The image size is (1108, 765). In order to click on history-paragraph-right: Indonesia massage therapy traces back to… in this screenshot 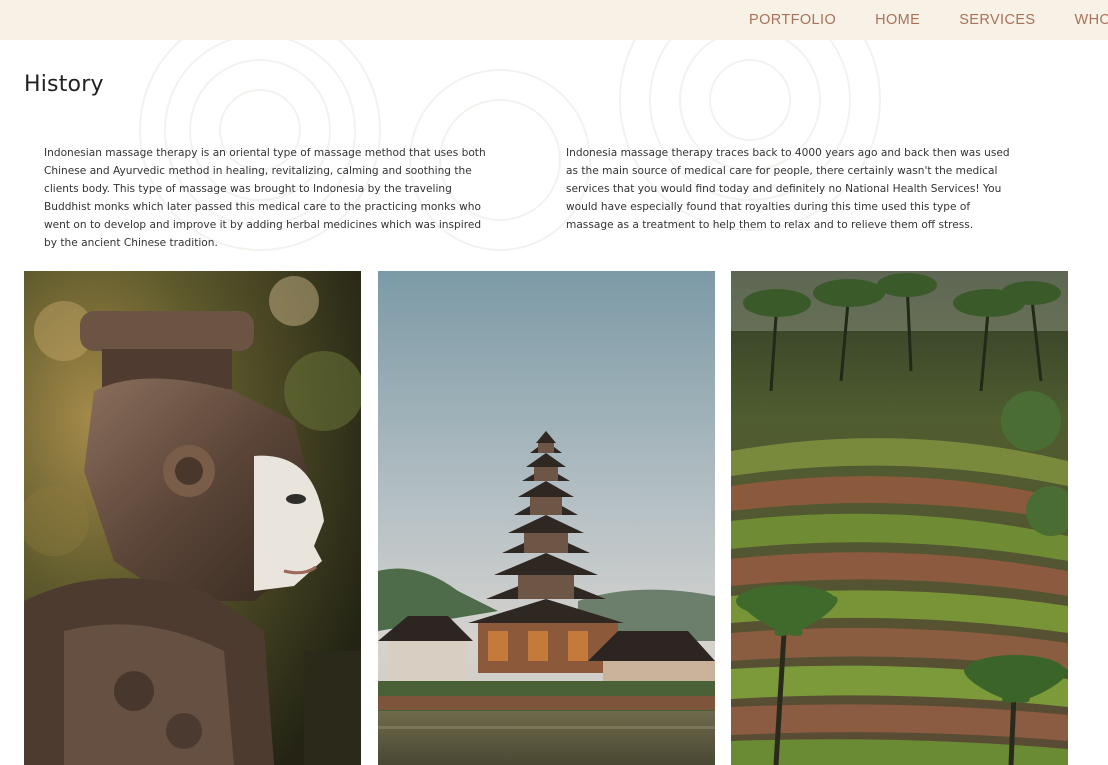, I will do `click(788, 189)`.